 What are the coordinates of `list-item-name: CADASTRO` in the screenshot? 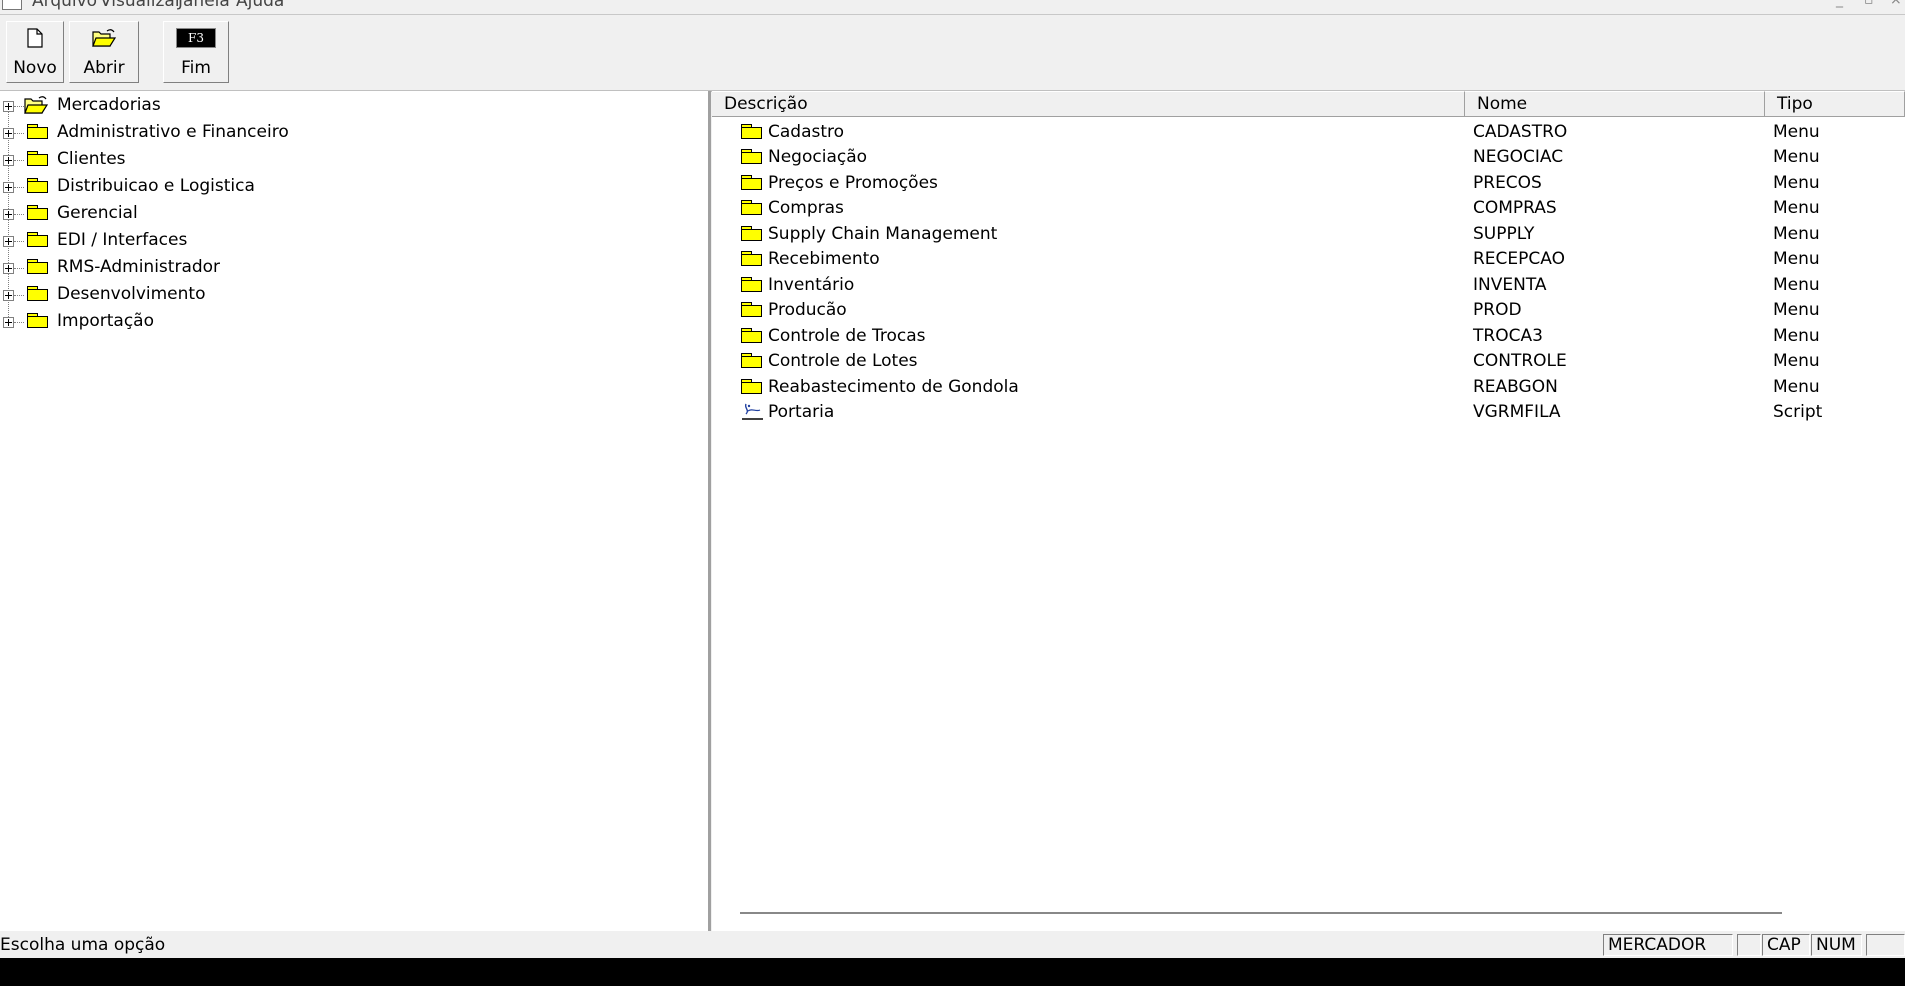 It's located at (1520, 132).